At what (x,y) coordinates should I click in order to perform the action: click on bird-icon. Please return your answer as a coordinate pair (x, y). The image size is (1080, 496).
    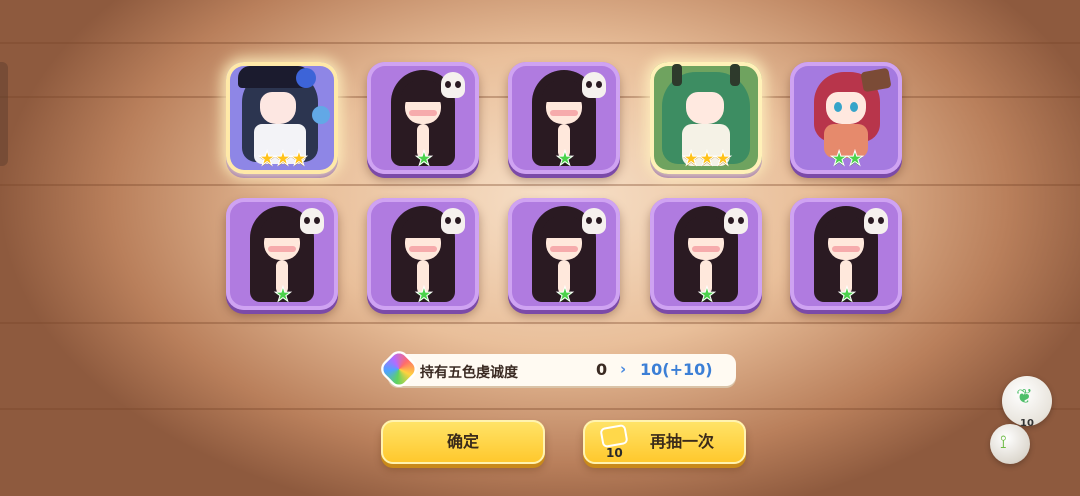
    Looking at the image, I should click on (321, 115).